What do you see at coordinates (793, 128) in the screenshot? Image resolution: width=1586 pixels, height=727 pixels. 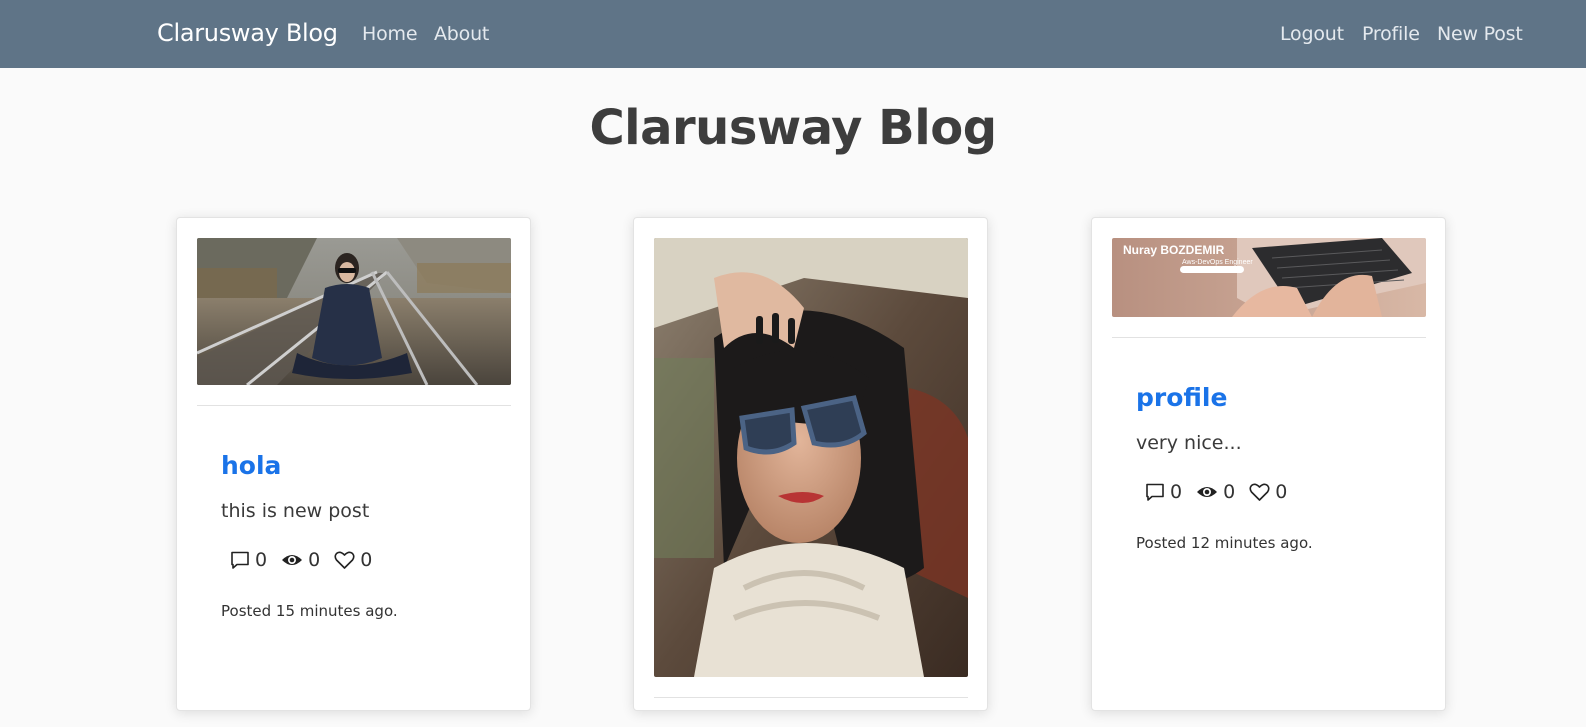 I see `page-title: Clarusway Blog` at bounding box center [793, 128].